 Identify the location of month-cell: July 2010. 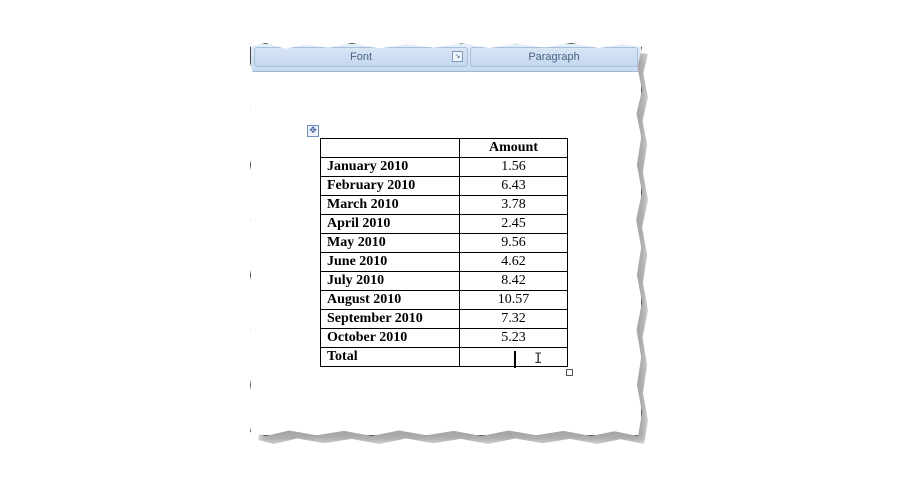
(390, 281).